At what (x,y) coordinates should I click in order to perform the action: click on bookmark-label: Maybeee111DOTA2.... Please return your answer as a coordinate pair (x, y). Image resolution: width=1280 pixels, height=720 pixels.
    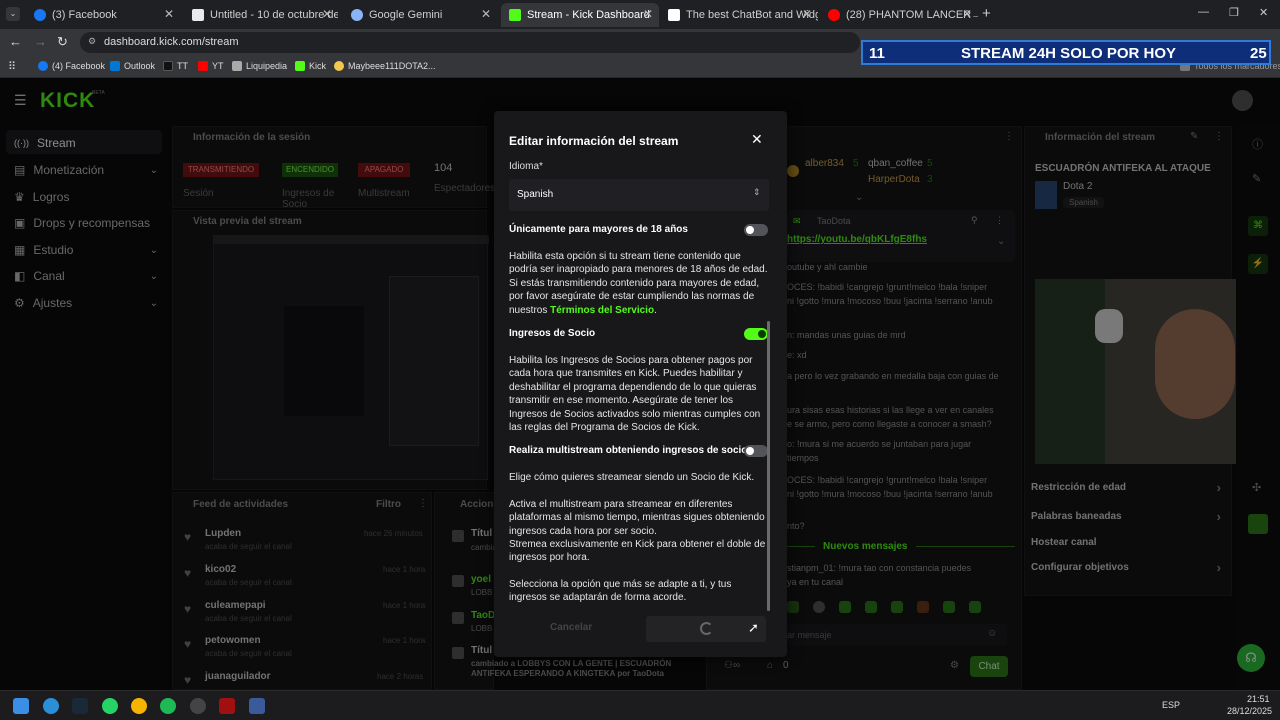
    Looking at the image, I should click on (392, 66).